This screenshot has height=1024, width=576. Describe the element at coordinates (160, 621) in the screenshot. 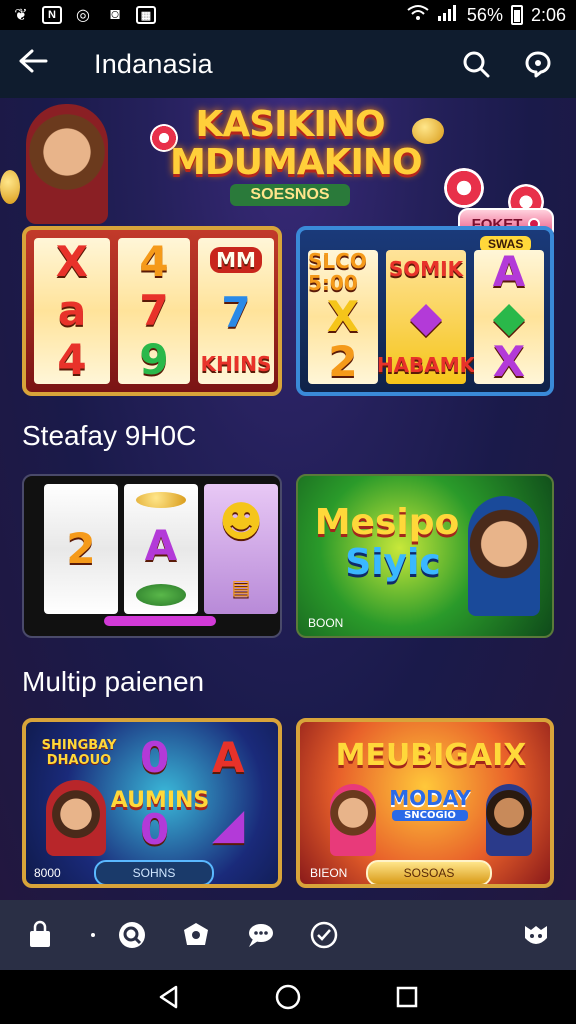

I see `spin-progress-bar` at that location.